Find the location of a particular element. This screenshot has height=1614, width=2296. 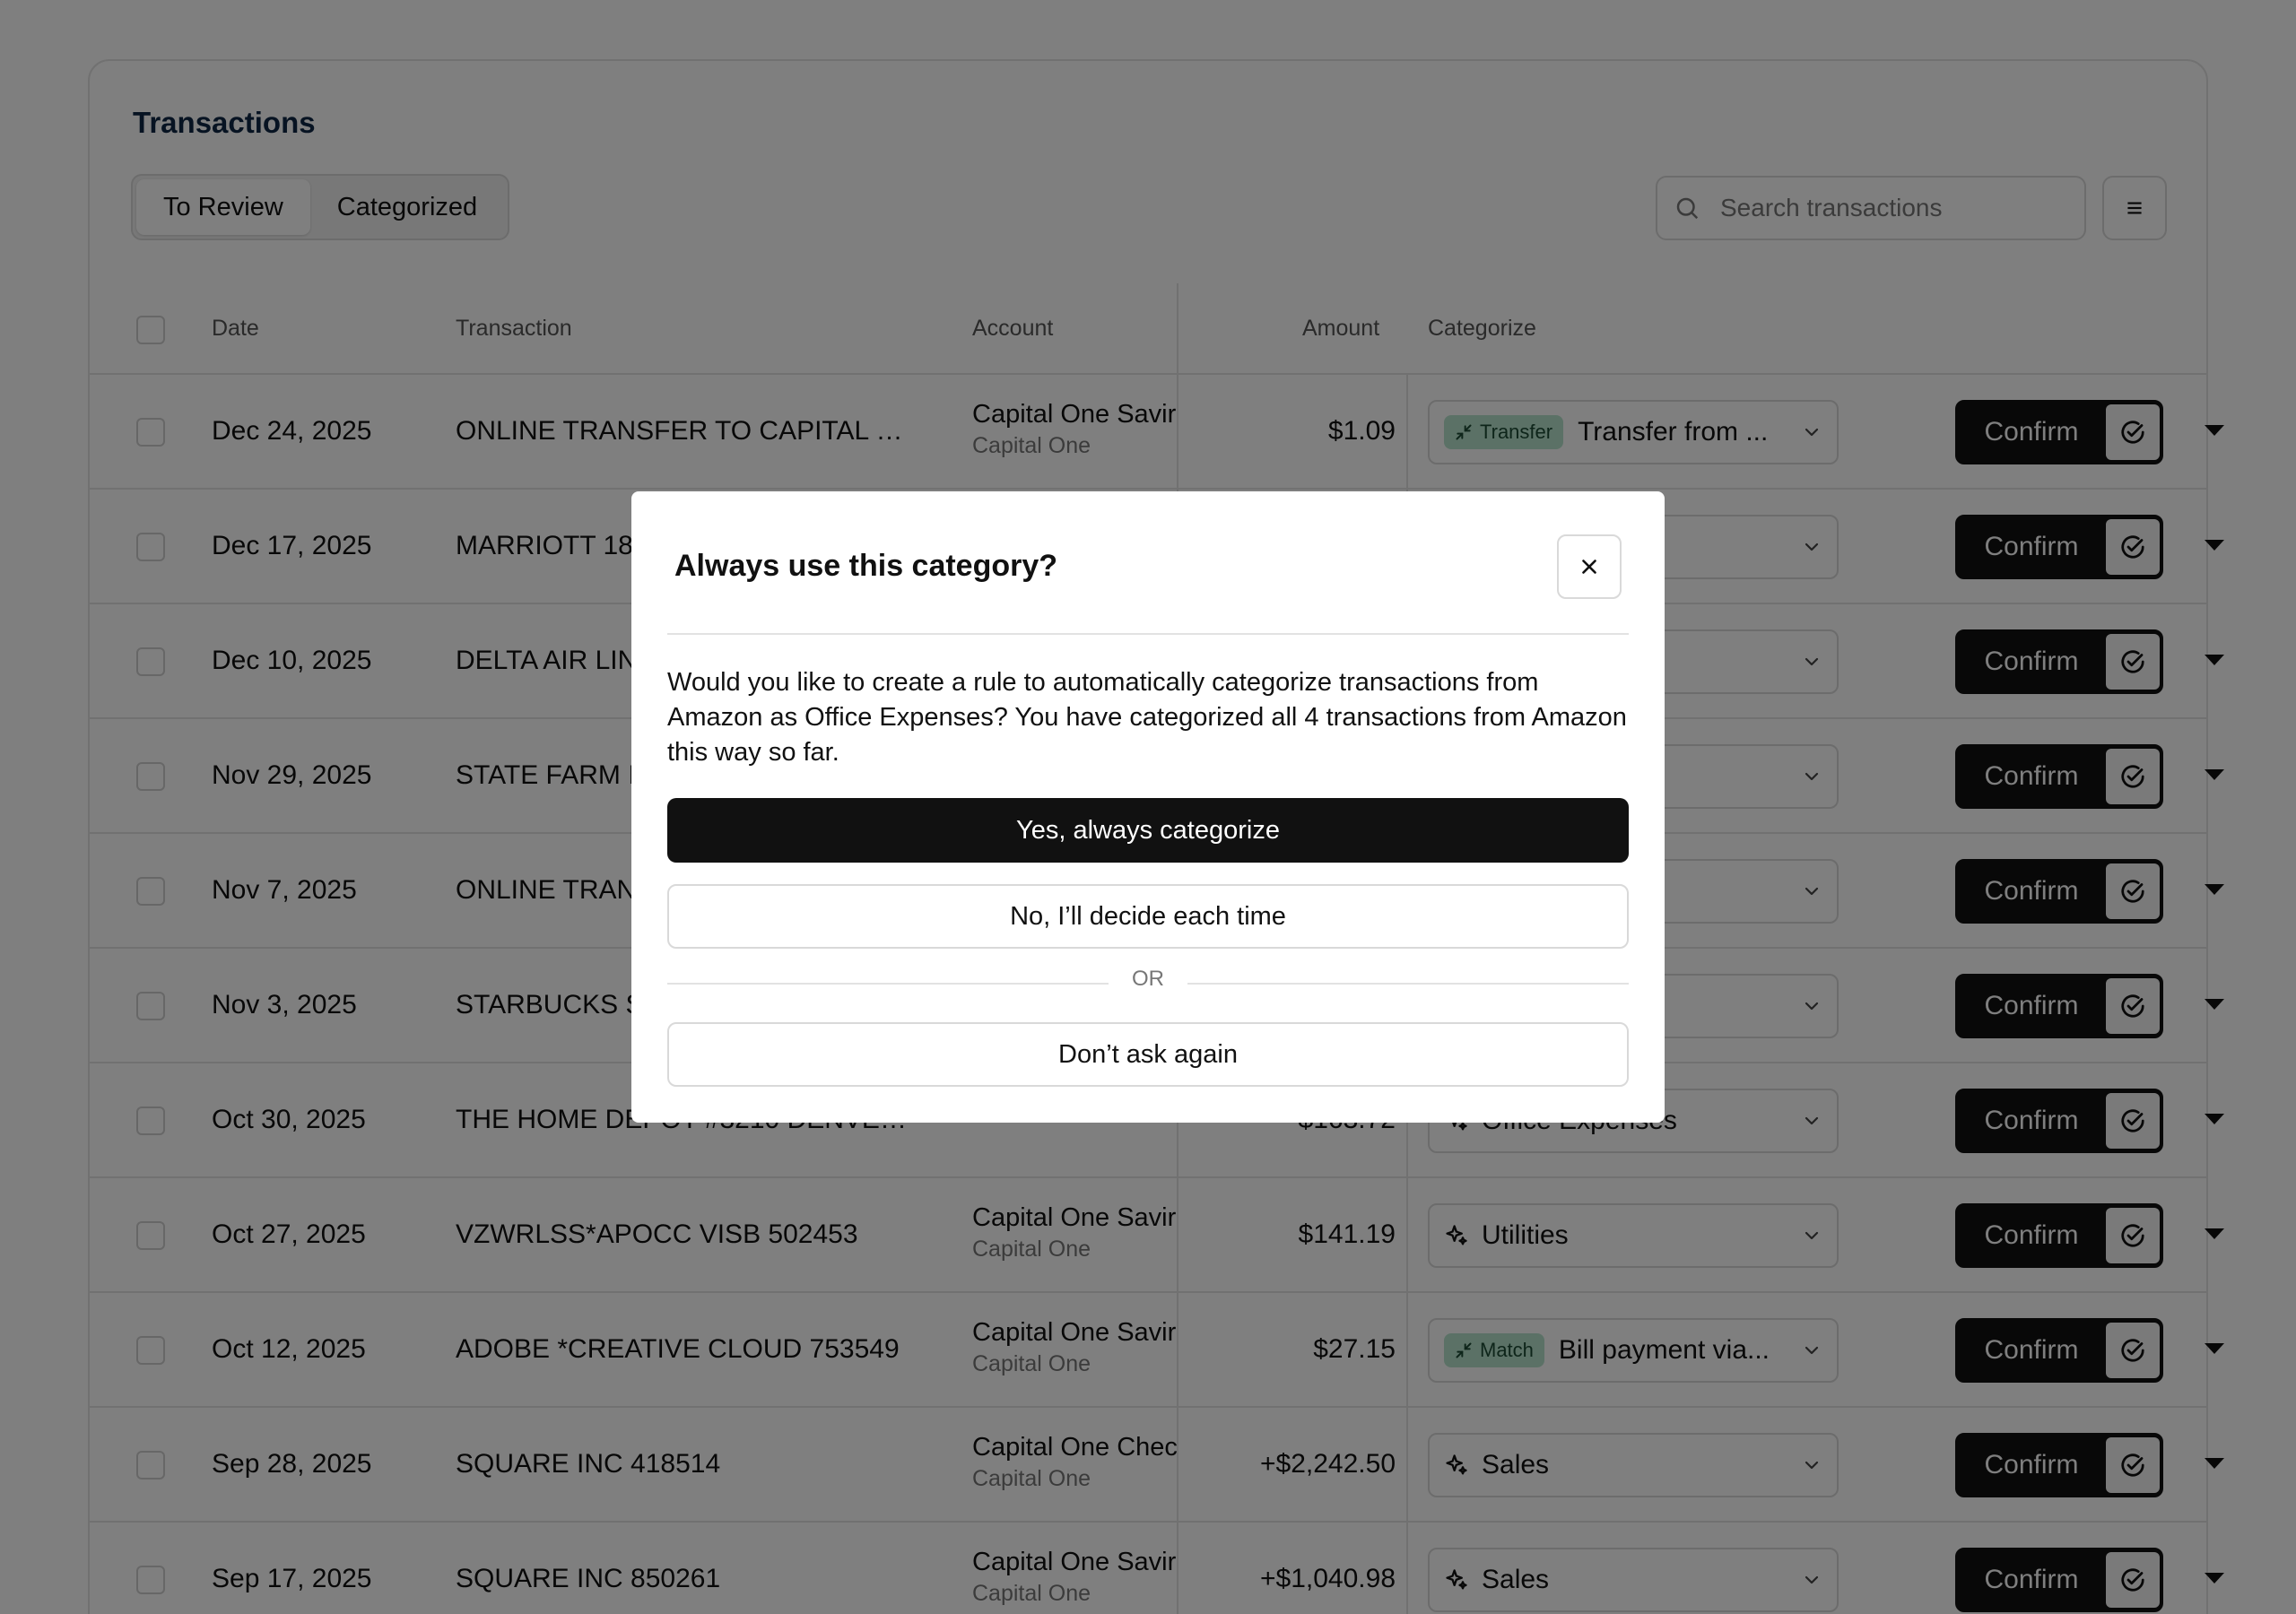

dont-ask-again-button: Don’t ask again is located at coordinates (1148, 1054).